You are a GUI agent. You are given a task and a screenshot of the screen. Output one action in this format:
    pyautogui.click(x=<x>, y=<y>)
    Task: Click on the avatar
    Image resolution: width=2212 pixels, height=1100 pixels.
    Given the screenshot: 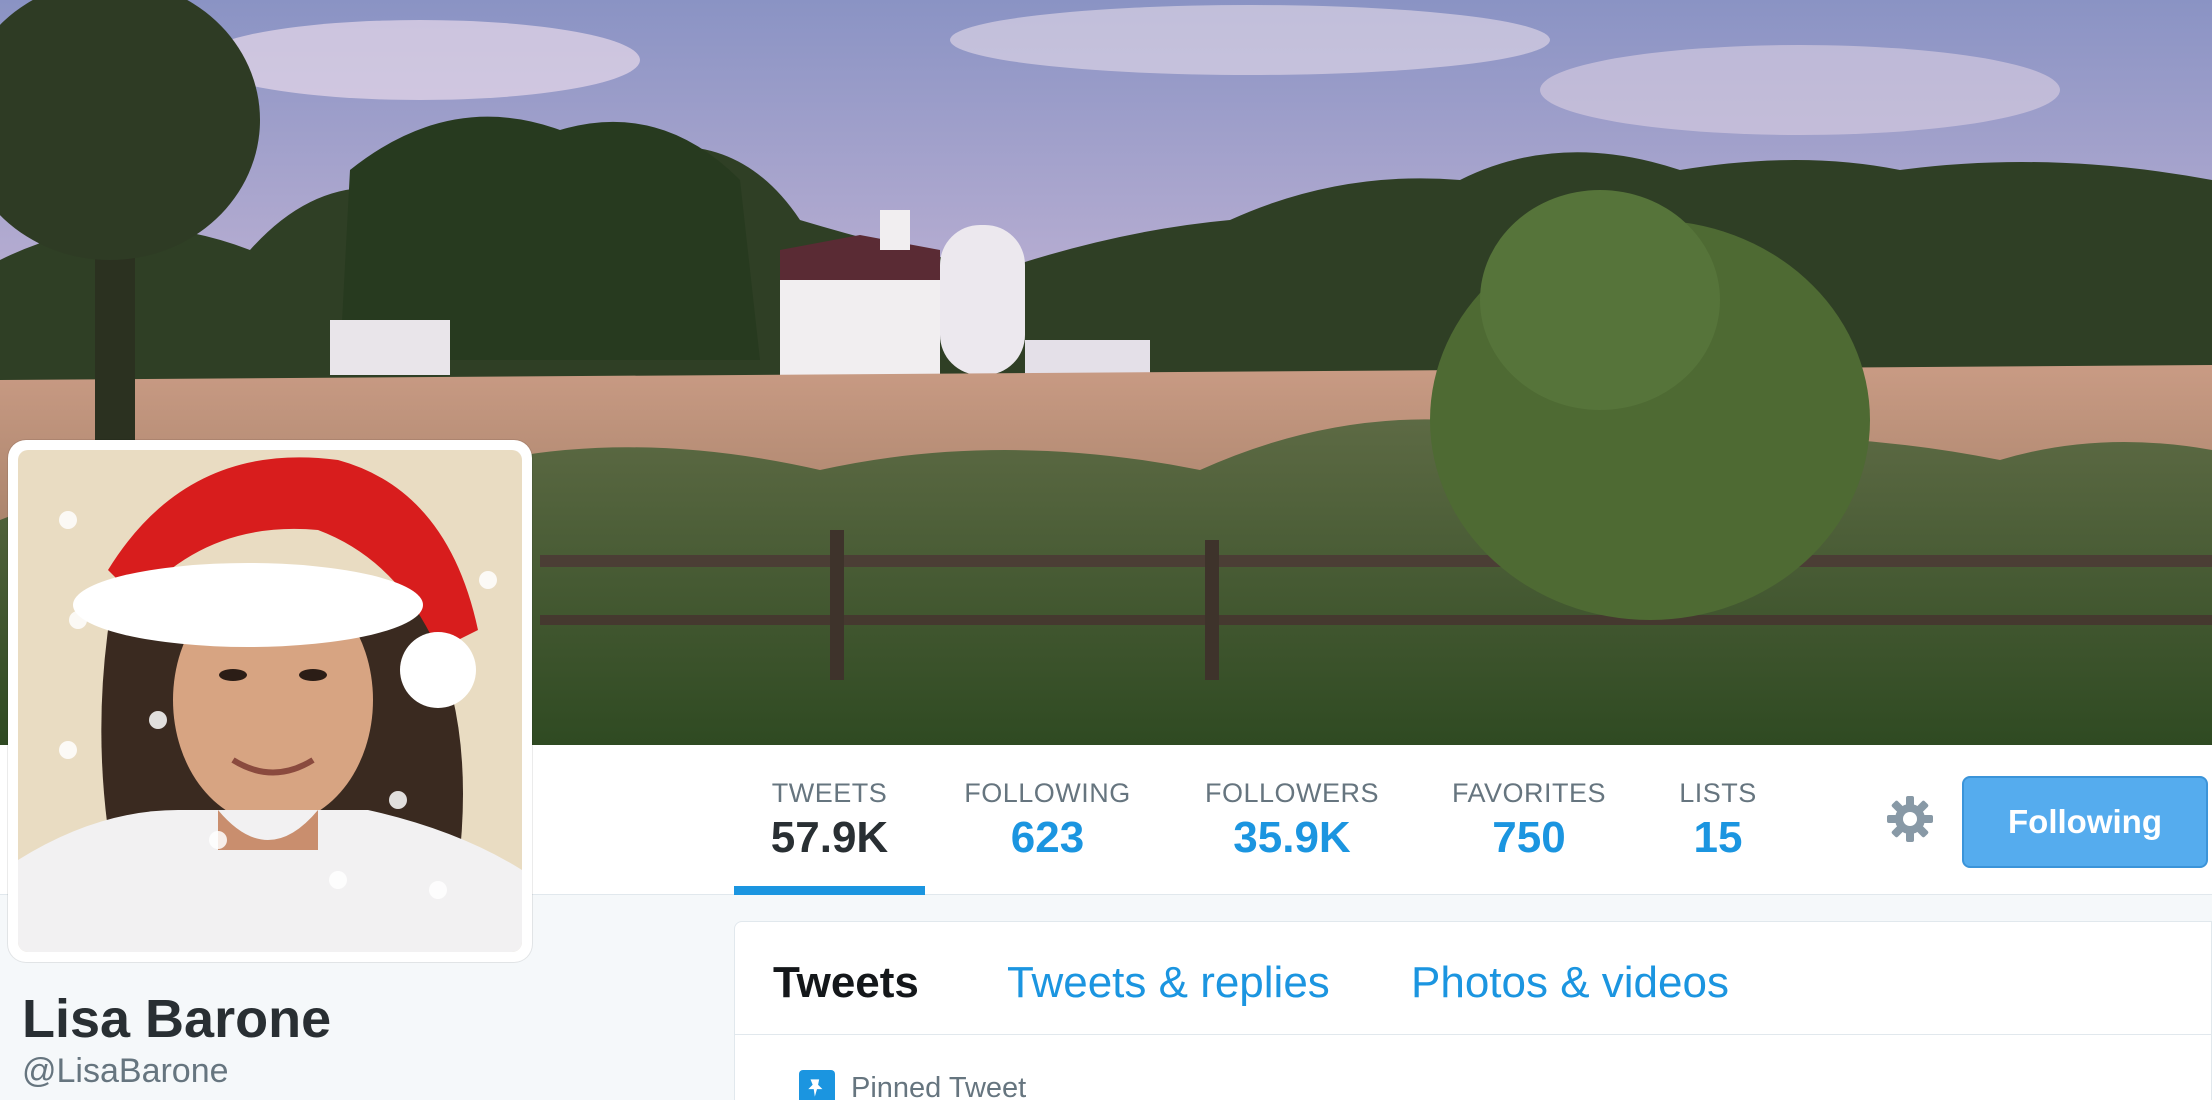 What is the action you would take?
    pyautogui.click(x=270, y=701)
    